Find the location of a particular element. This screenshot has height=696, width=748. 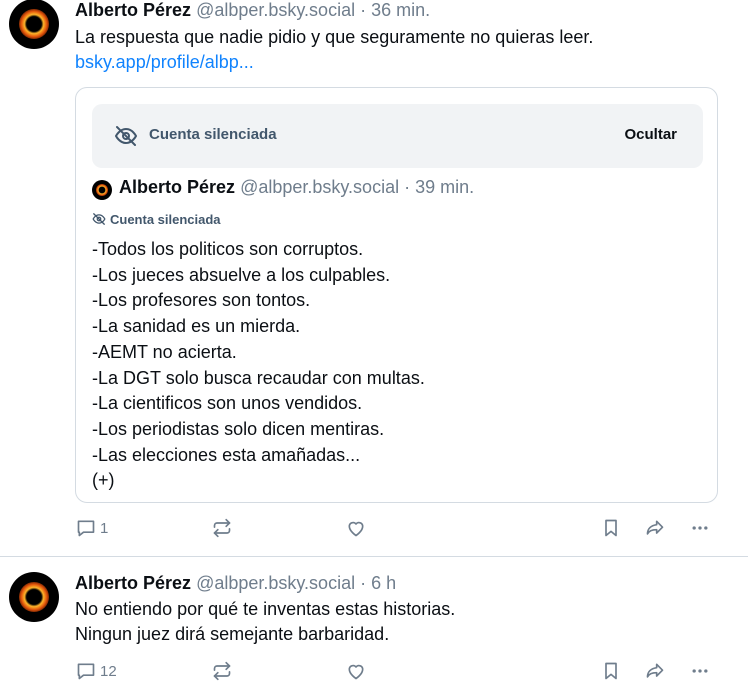

quote-line: -La cientificos son unos vendidos. is located at coordinates (227, 403).